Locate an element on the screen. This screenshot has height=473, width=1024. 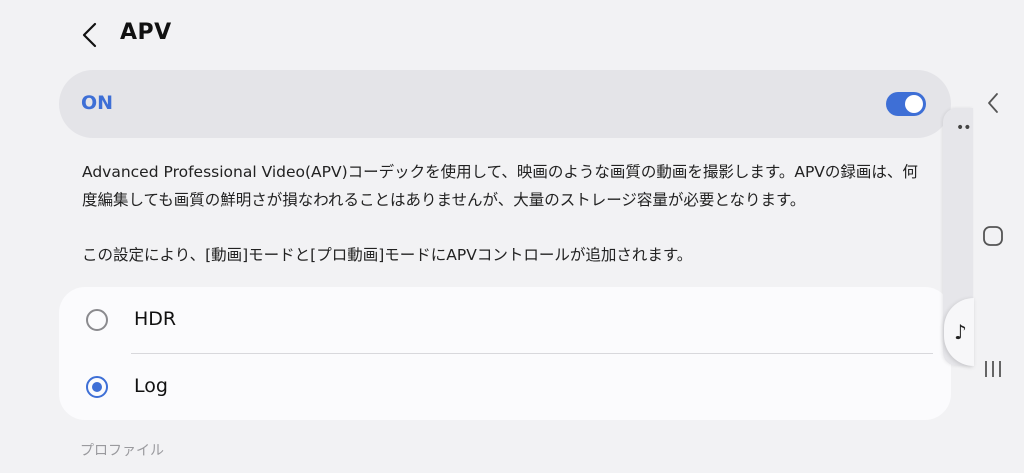
section-label-profile: プロファイル is located at coordinates (122, 451).